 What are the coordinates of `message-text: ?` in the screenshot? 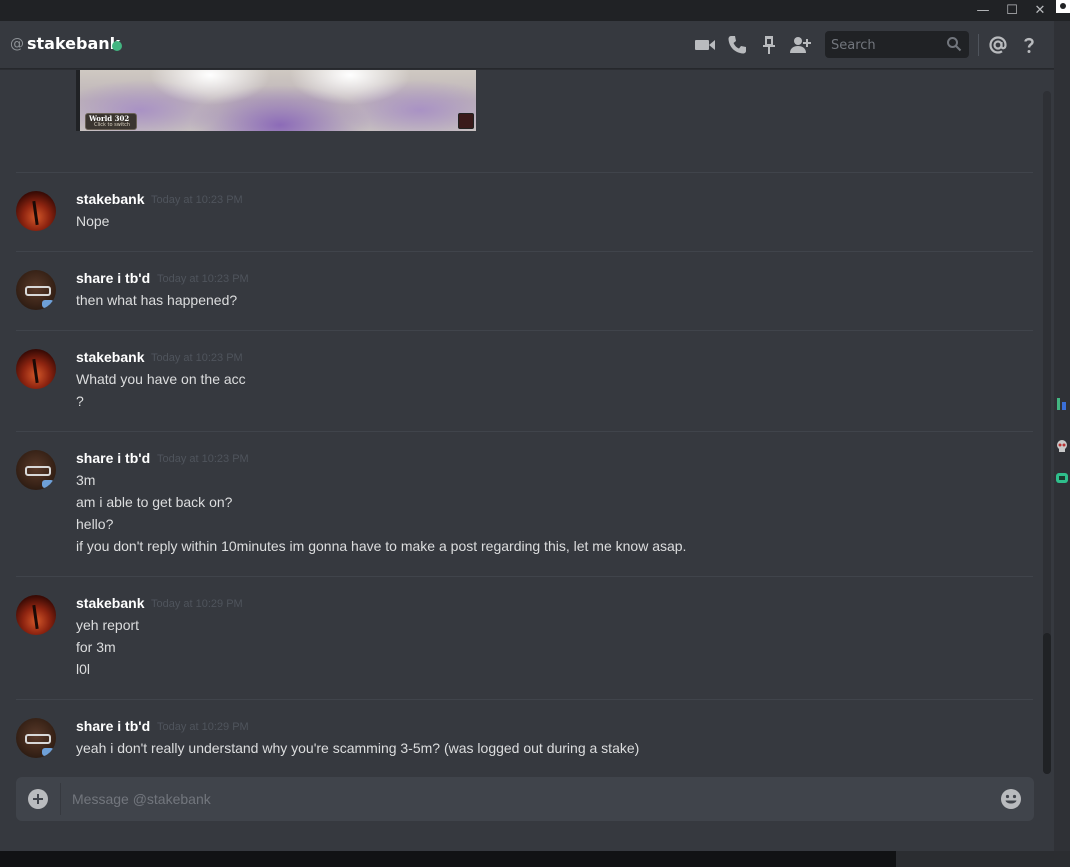 It's located at (80, 401).